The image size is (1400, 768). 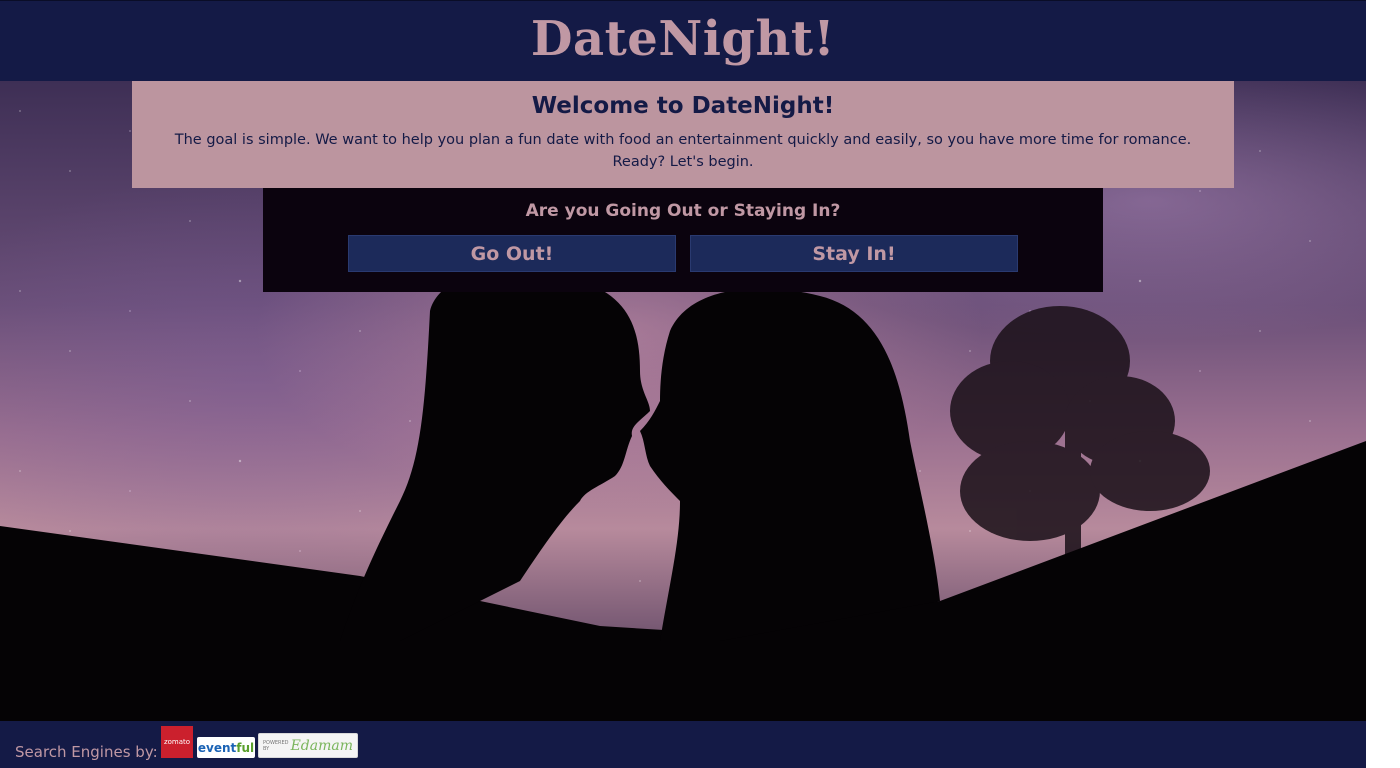 I want to click on edamam-logo-text: Edamam, so click(x=321, y=745).